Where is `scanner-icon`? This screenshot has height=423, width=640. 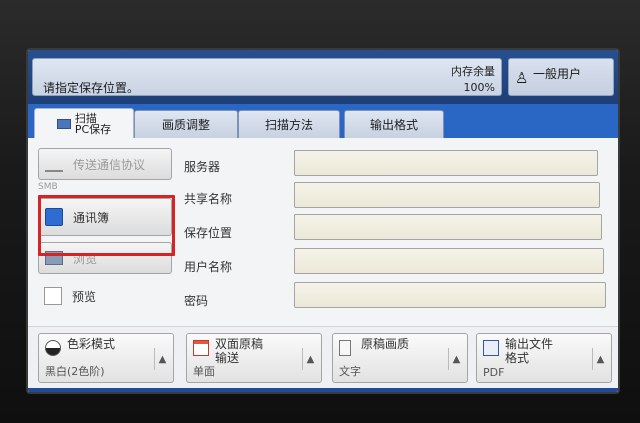 scanner-icon is located at coordinates (63, 123).